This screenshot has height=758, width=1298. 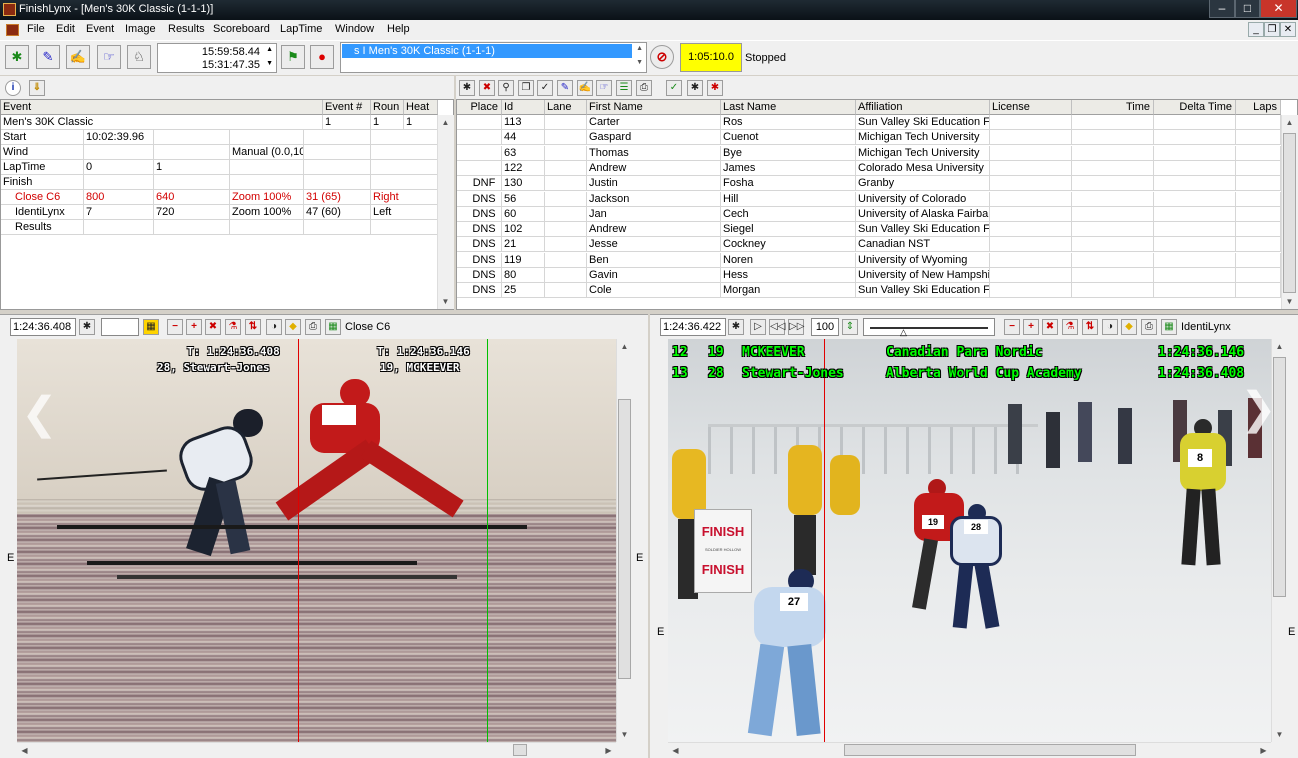 I want to click on menu-results: Results, so click(x=186, y=29).